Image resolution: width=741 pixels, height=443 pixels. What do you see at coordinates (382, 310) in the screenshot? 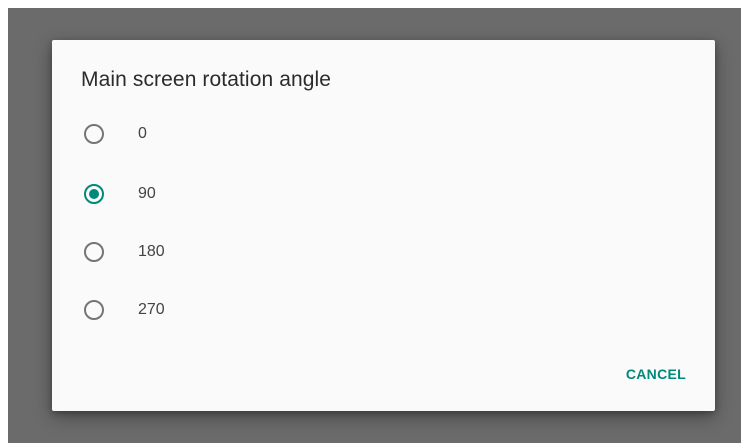
I see `option-270: 270` at bounding box center [382, 310].